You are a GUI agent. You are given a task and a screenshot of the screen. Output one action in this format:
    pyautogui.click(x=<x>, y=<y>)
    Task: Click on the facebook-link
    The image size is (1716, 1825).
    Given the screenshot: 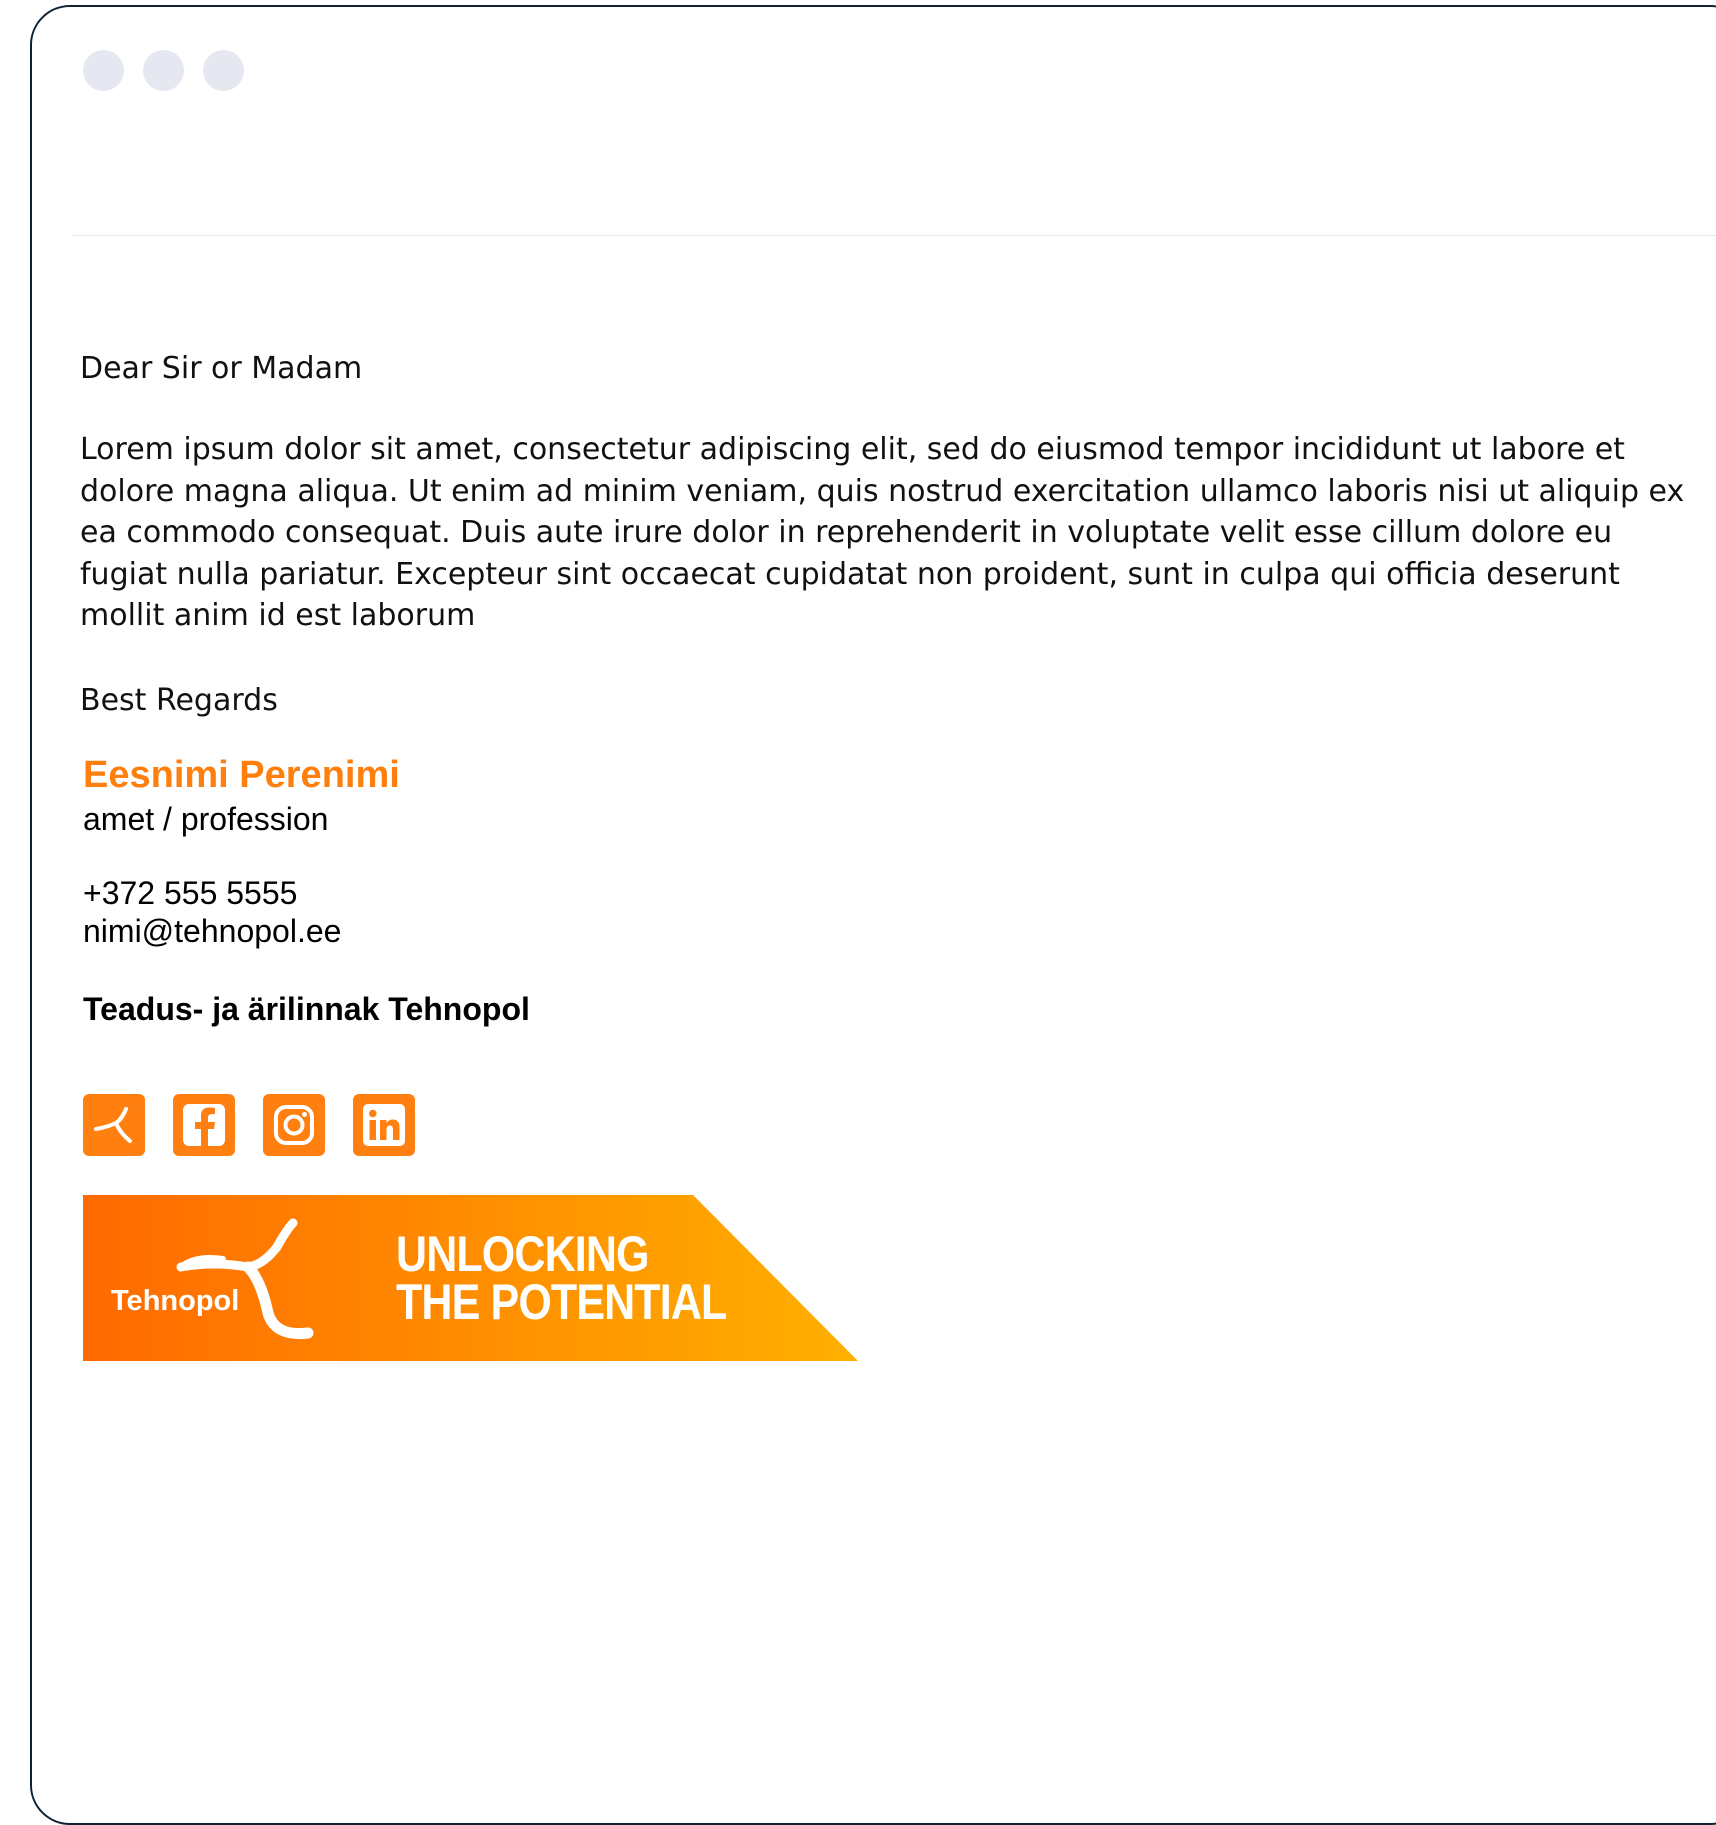 What is the action you would take?
    pyautogui.click(x=204, y=1125)
    